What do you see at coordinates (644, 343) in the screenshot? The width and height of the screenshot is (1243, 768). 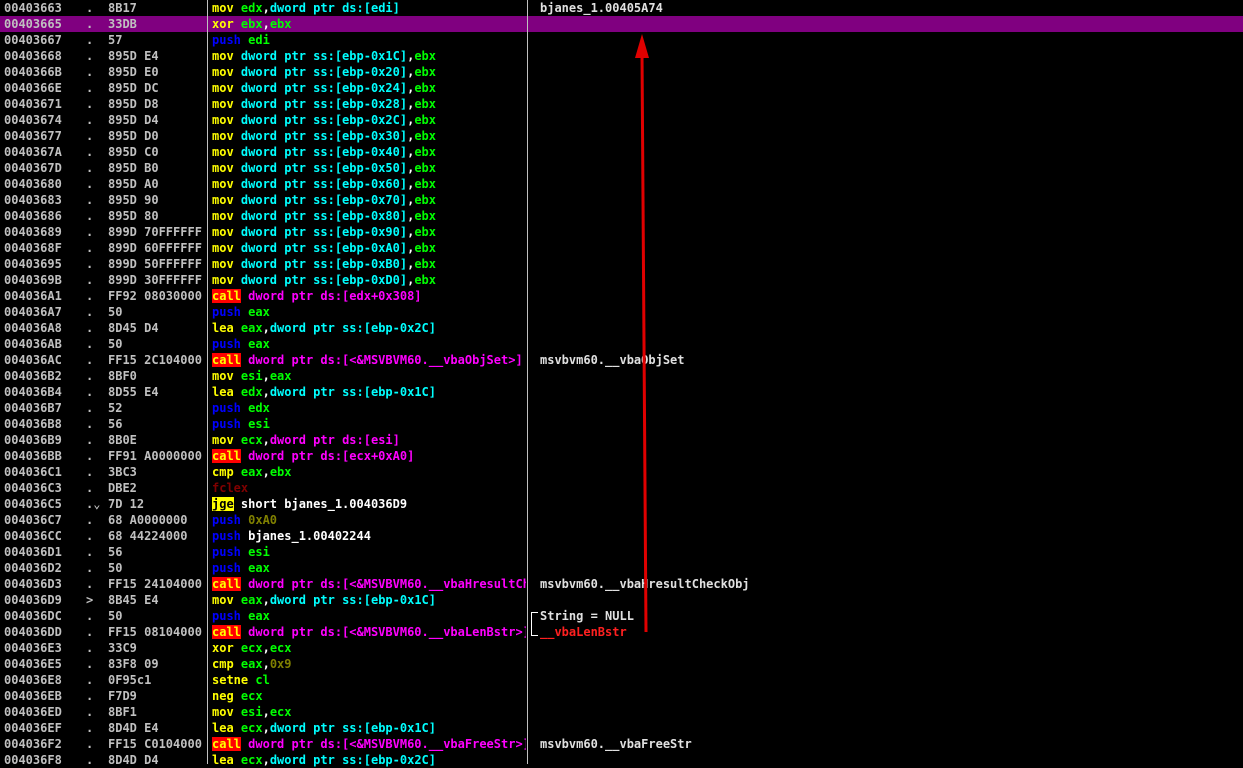 I see `arrow-shaft` at bounding box center [644, 343].